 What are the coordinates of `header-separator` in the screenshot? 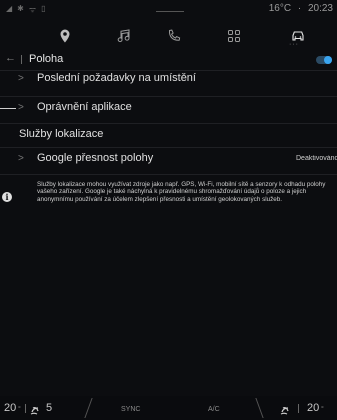 It's located at (21, 59).